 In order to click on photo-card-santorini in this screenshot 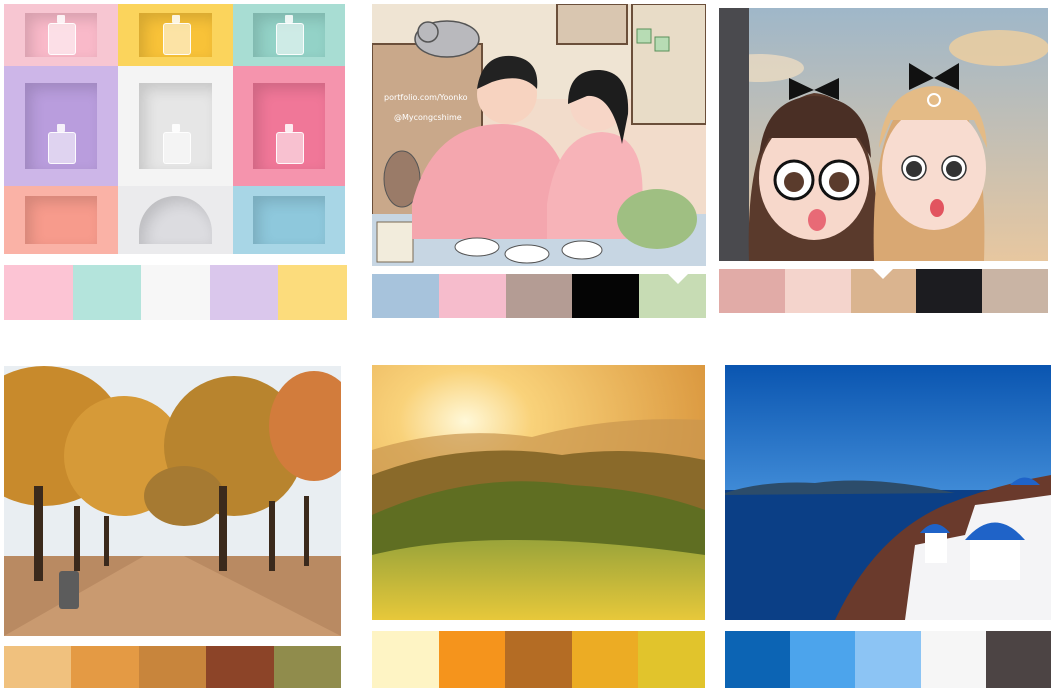, I will do `click(888, 526)`.